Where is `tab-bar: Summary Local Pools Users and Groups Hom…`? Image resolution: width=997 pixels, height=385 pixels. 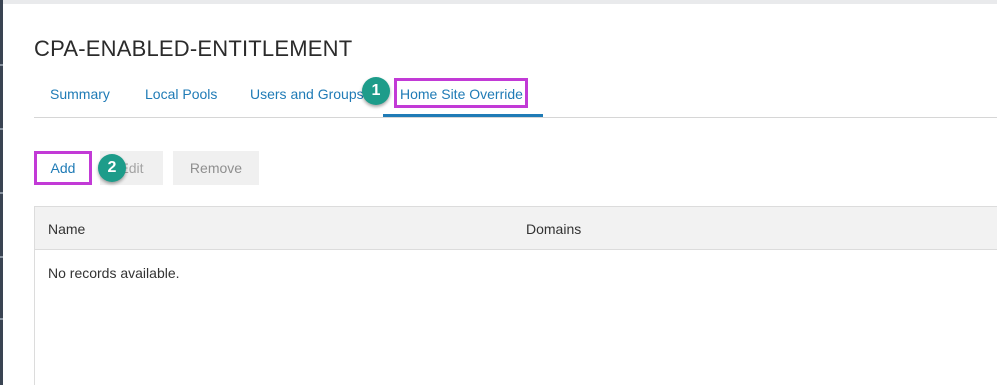
tab-bar: Summary Local Pools Users and Groups Hom… is located at coordinates (515, 97).